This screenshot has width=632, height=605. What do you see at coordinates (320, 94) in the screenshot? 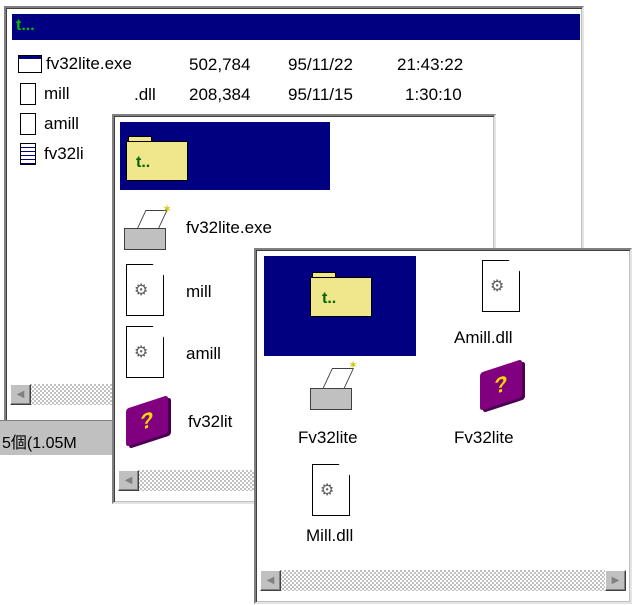
I see `file-date: 95/11/15` at bounding box center [320, 94].